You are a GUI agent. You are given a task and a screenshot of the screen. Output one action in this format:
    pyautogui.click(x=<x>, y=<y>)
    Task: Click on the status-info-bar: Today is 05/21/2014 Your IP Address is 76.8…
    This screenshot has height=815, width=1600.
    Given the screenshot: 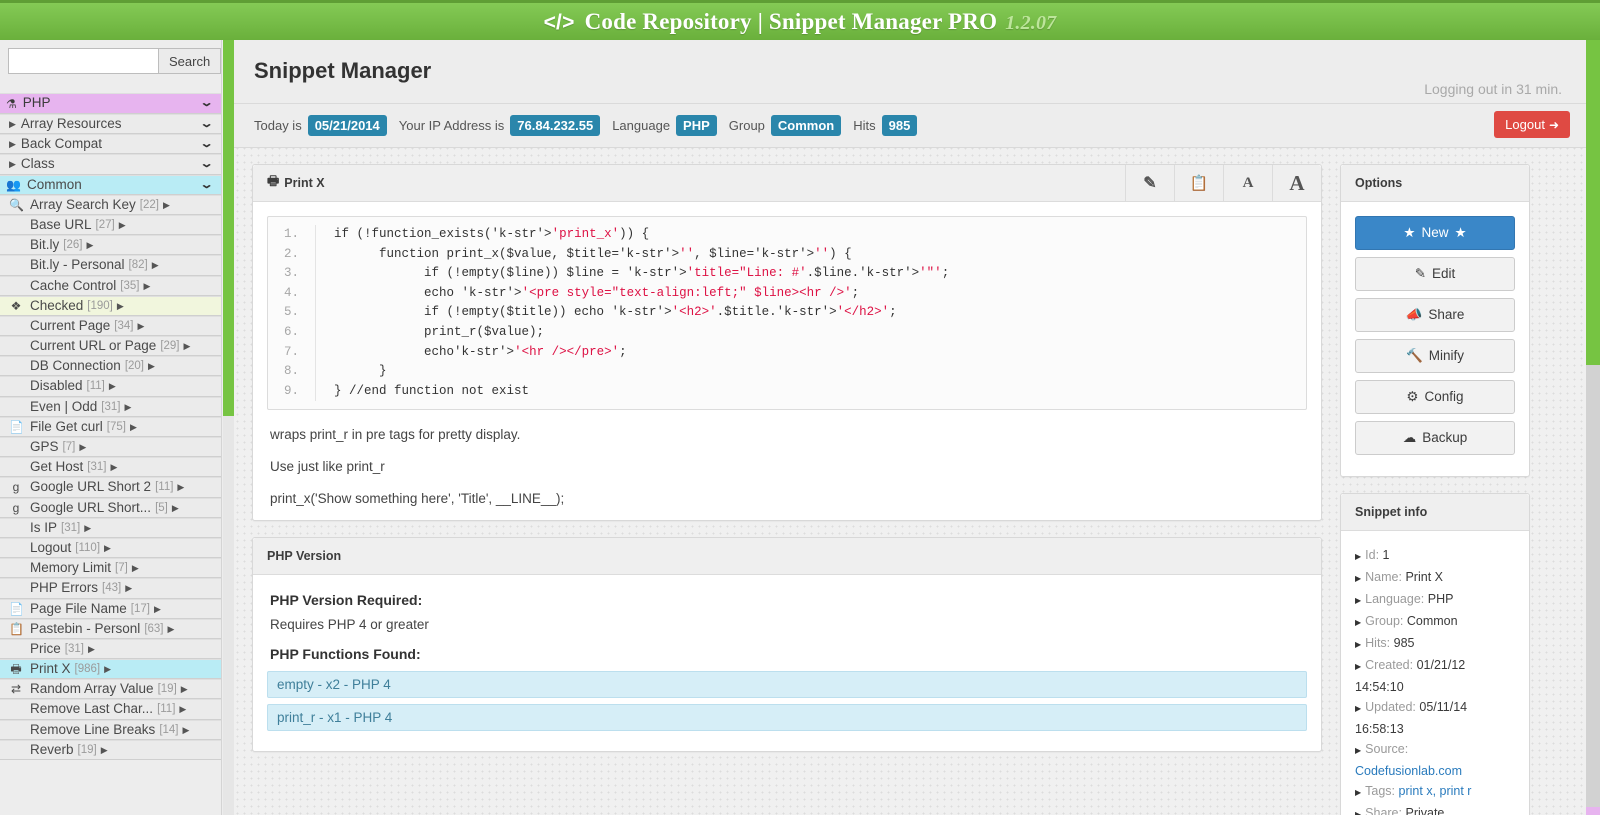 What is the action you would take?
    pyautogui.click(x=910, y=126)
    